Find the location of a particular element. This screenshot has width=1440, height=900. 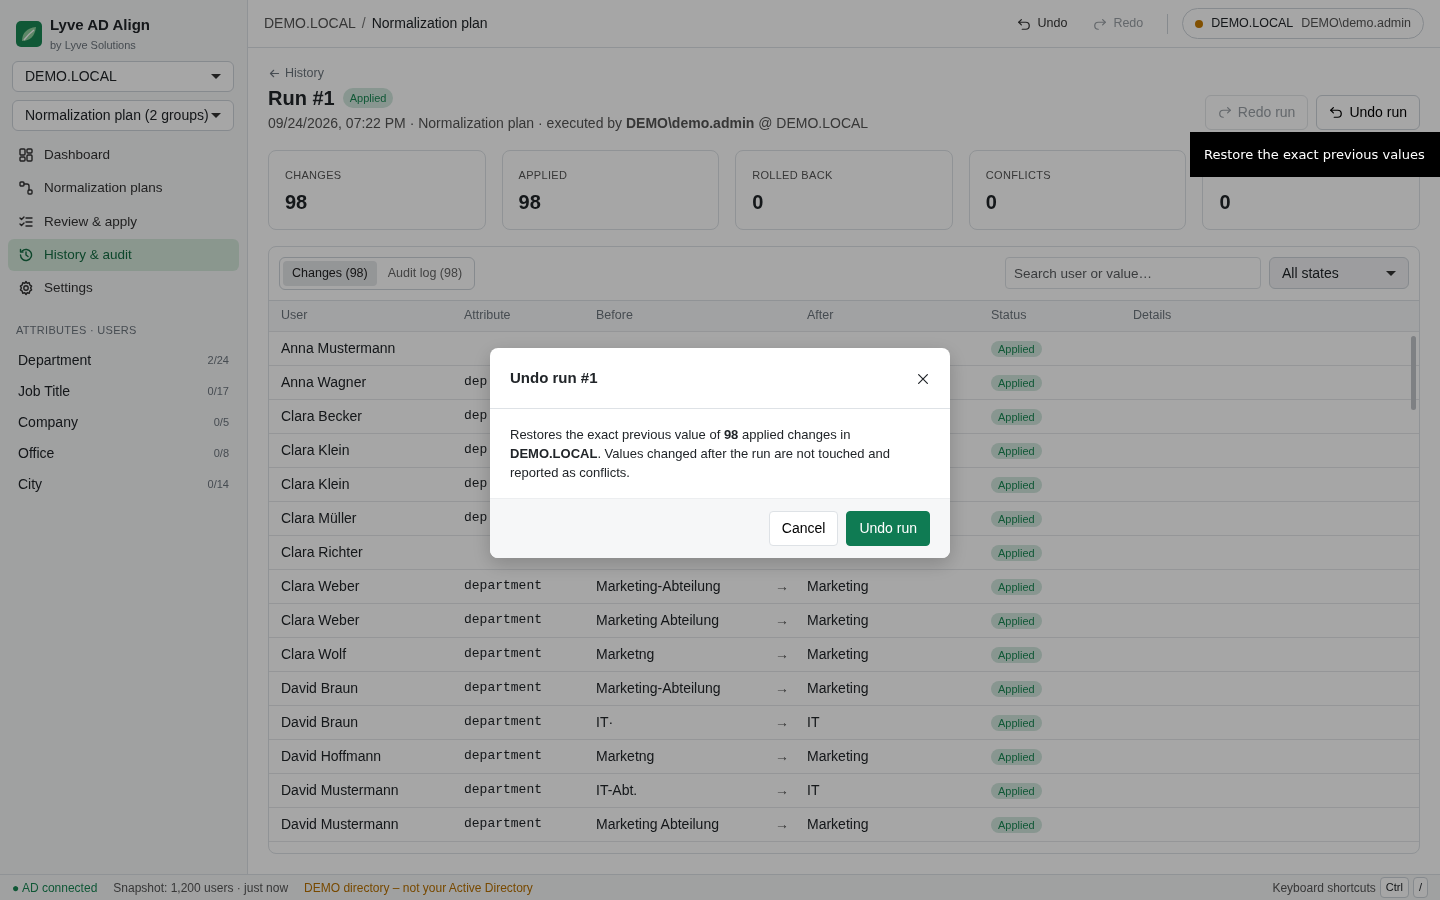

domain-select: DEMO.LOCAL is located at coordinates (123, 76).